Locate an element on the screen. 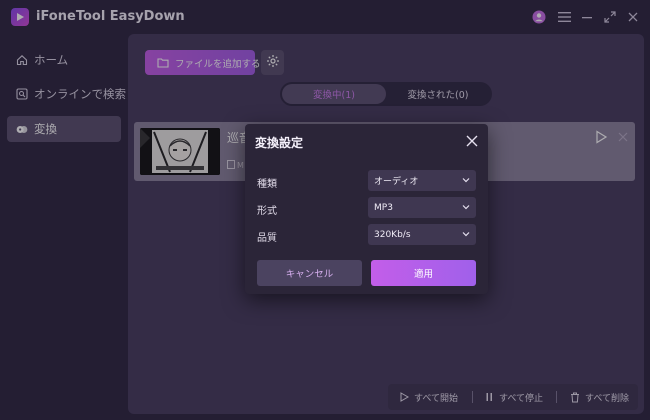  format-label: 形式 is located at coordinates (267, 211).